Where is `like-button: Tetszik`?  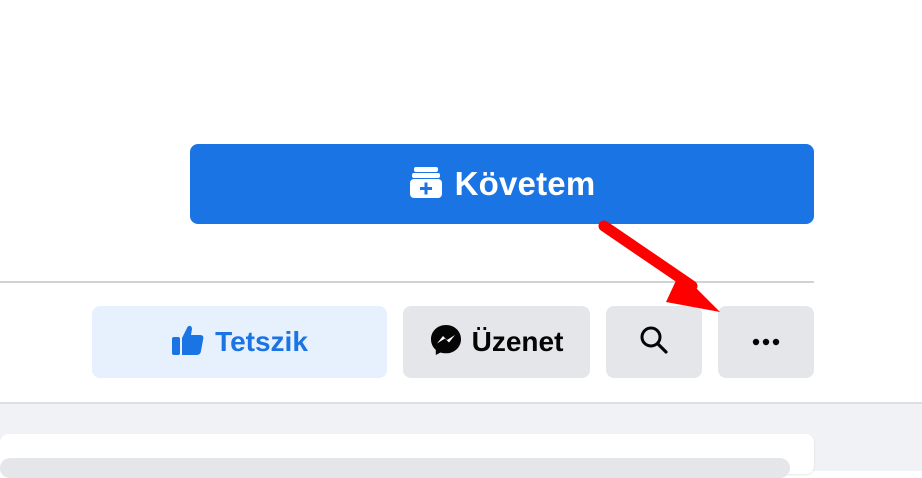
like-button: Tetszik is located at coordinates (239, 342).